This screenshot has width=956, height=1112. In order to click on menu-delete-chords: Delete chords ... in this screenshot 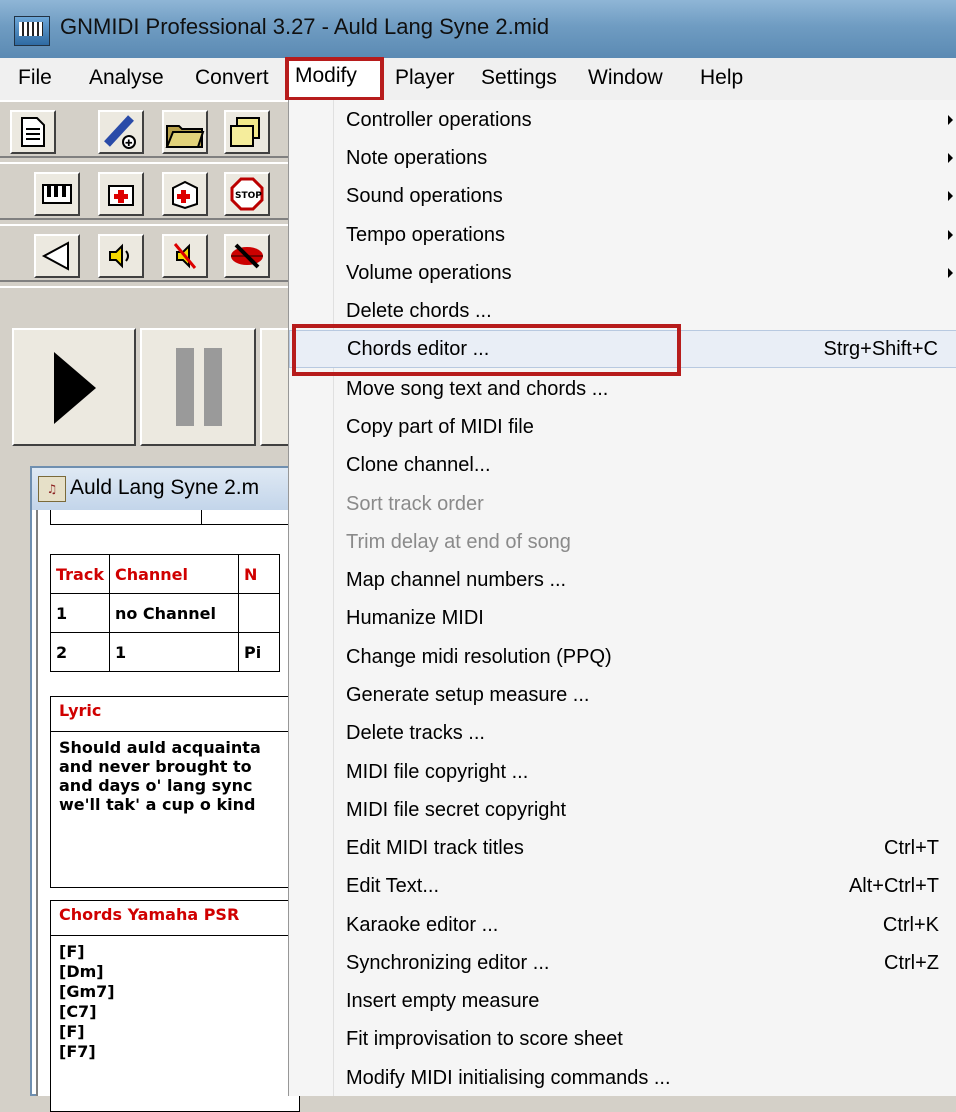, I will do `click(622, 312)`.